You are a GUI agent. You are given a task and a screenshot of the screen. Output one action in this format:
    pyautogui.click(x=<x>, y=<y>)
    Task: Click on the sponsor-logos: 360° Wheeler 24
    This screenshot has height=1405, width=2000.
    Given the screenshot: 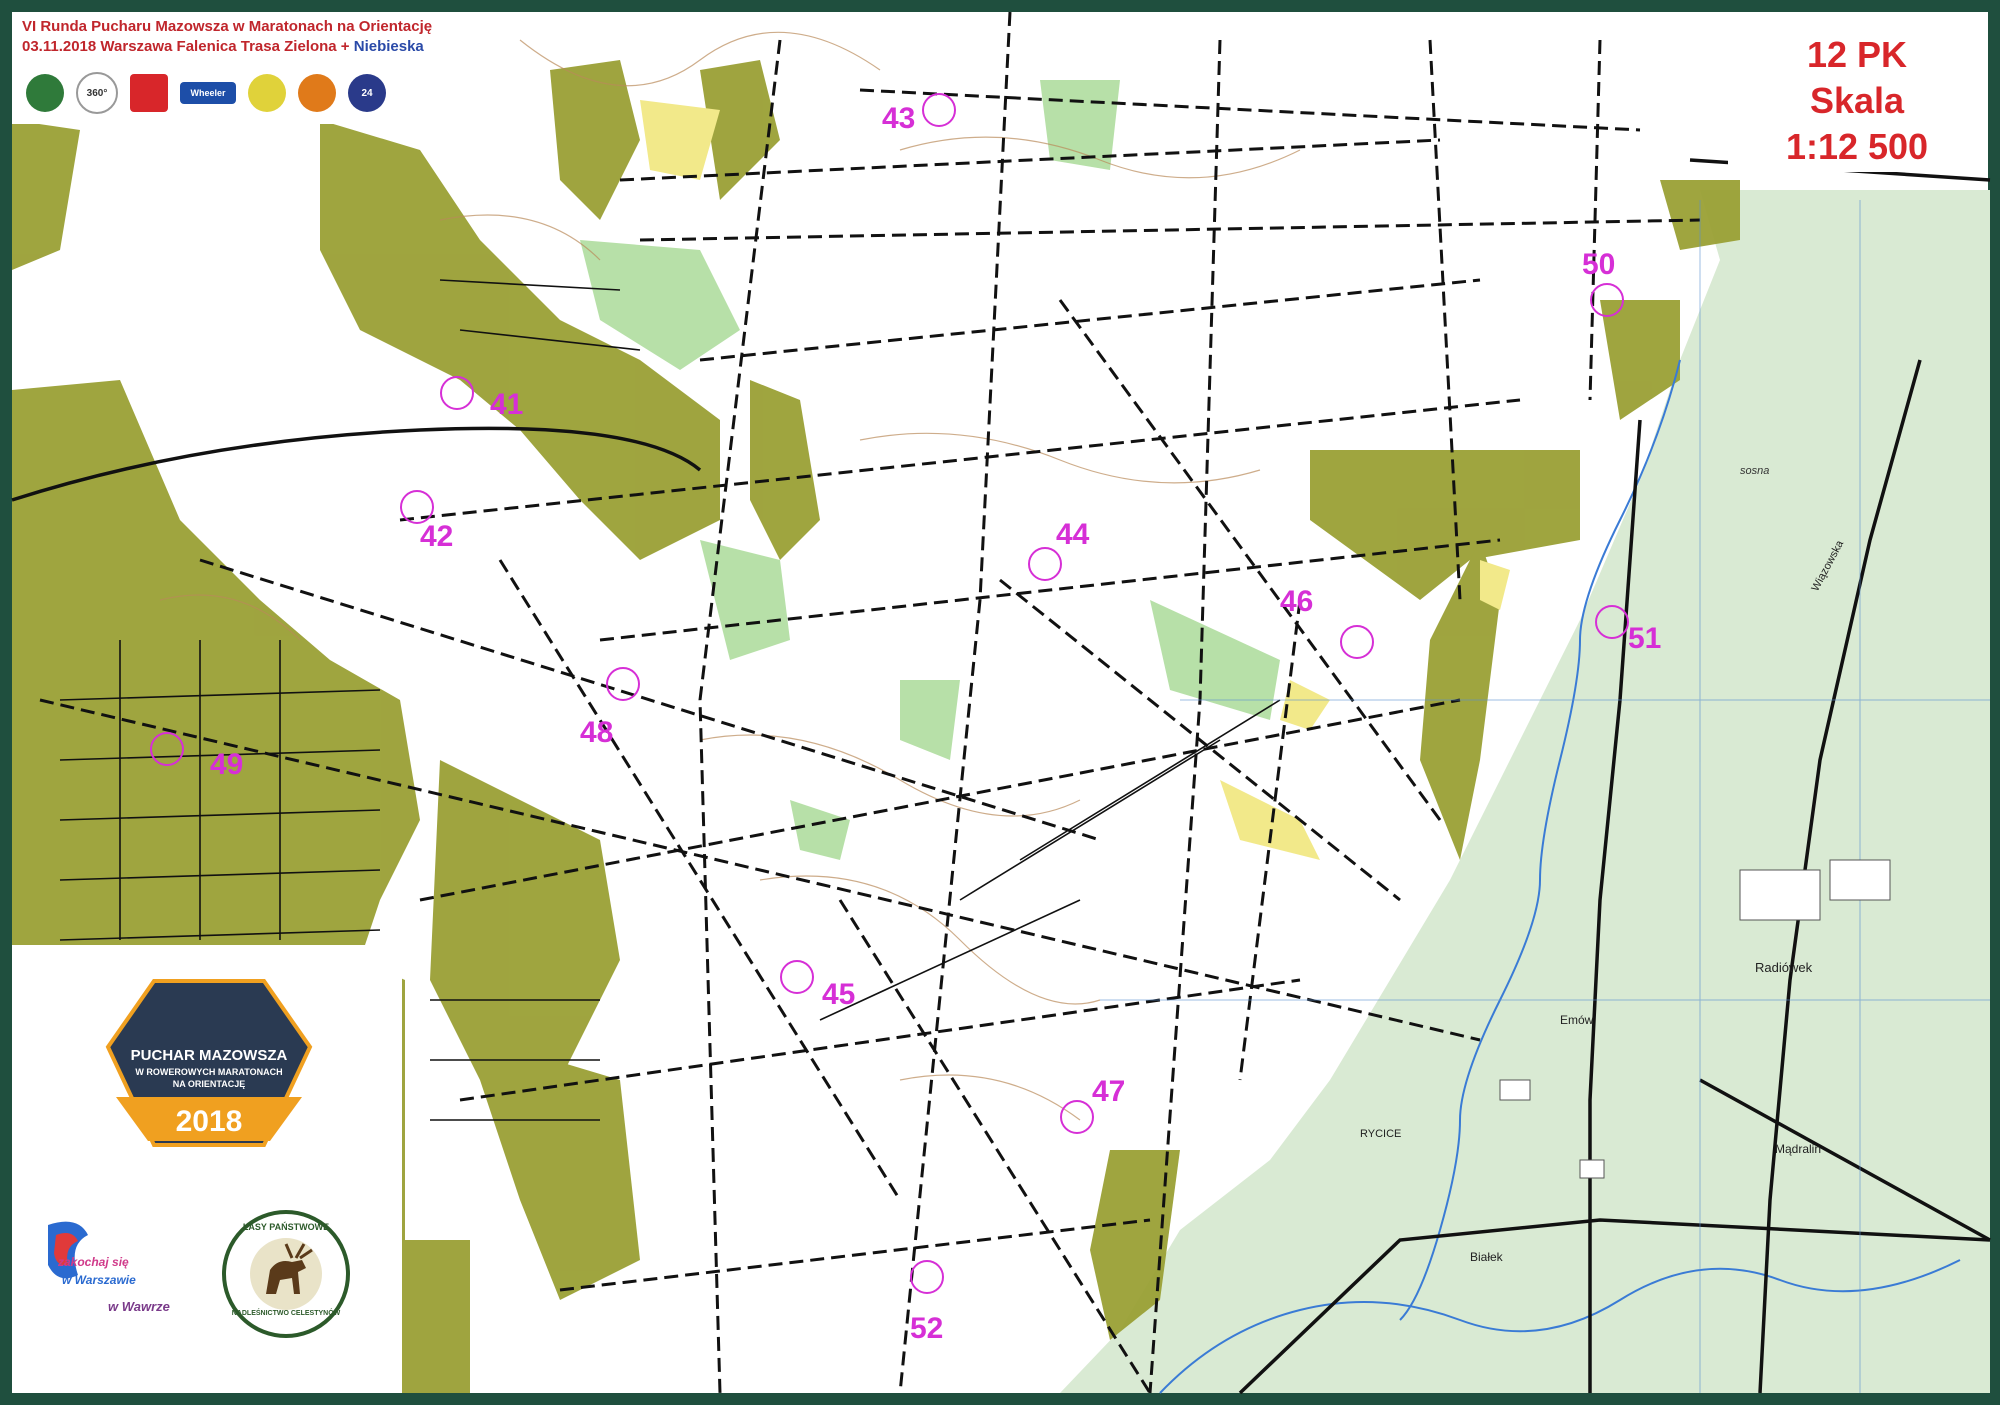 What is the action you would take?
    pyautogui.click(x=206, y=93)
    